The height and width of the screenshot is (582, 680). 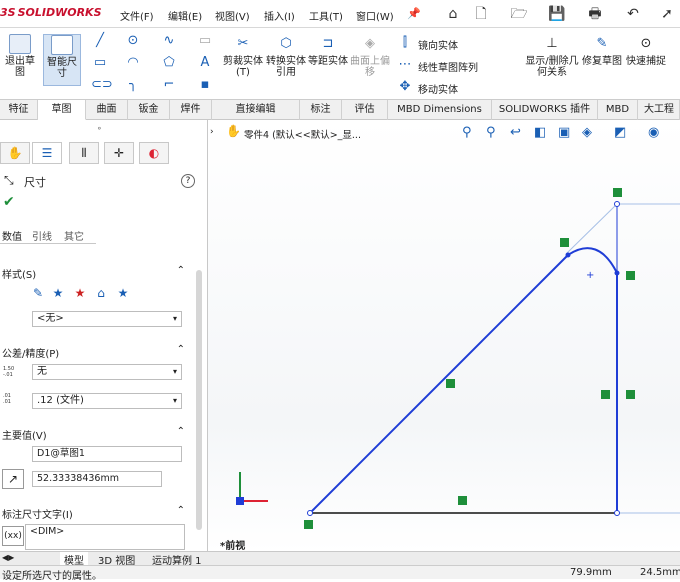 I want to click on move-entities-button: 移动实体, so click(x=438, y=88).